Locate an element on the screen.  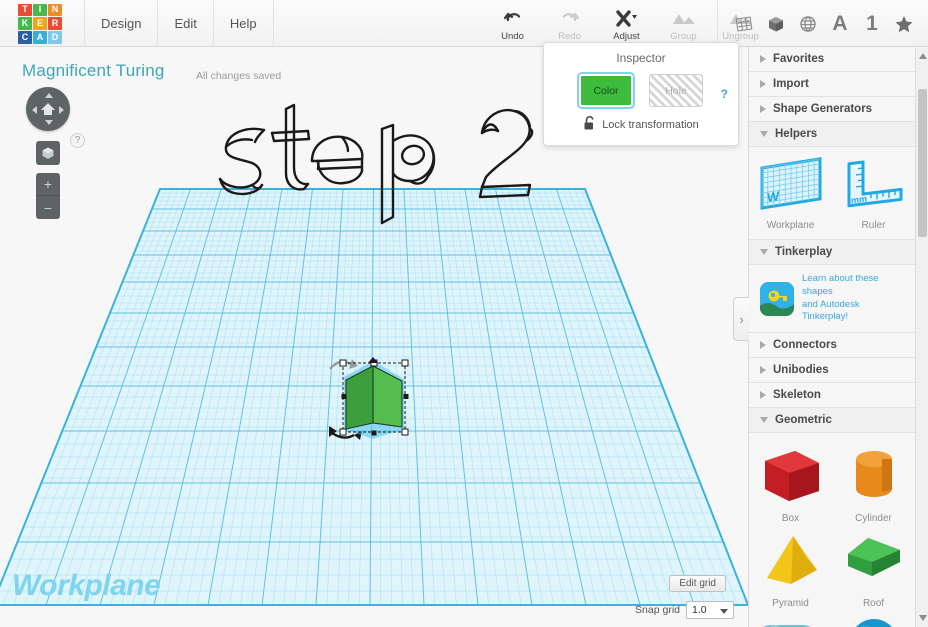
zoom-out-button: − is located at coordinates (48, 207).